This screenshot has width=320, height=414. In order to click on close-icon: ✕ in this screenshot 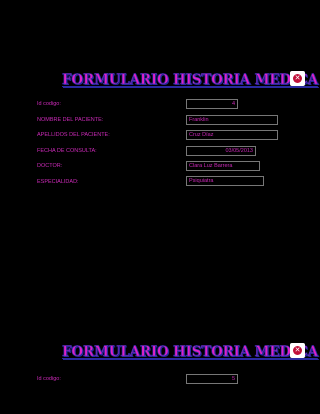, I will do `click(297, 350)`.